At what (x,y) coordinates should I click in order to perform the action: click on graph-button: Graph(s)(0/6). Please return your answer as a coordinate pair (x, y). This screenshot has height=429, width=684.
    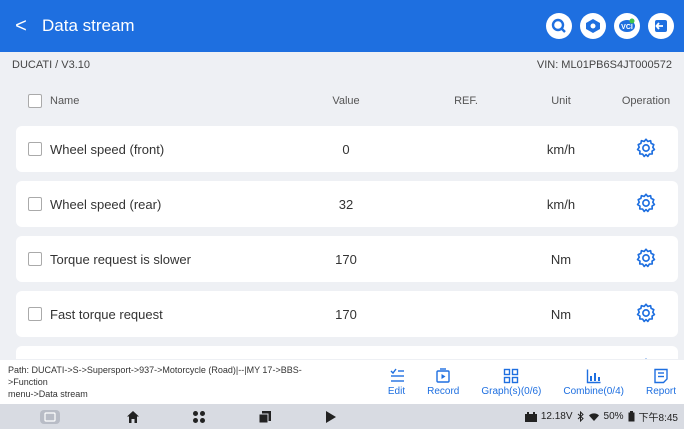
    Looking at the image, I should click on (511, 382).